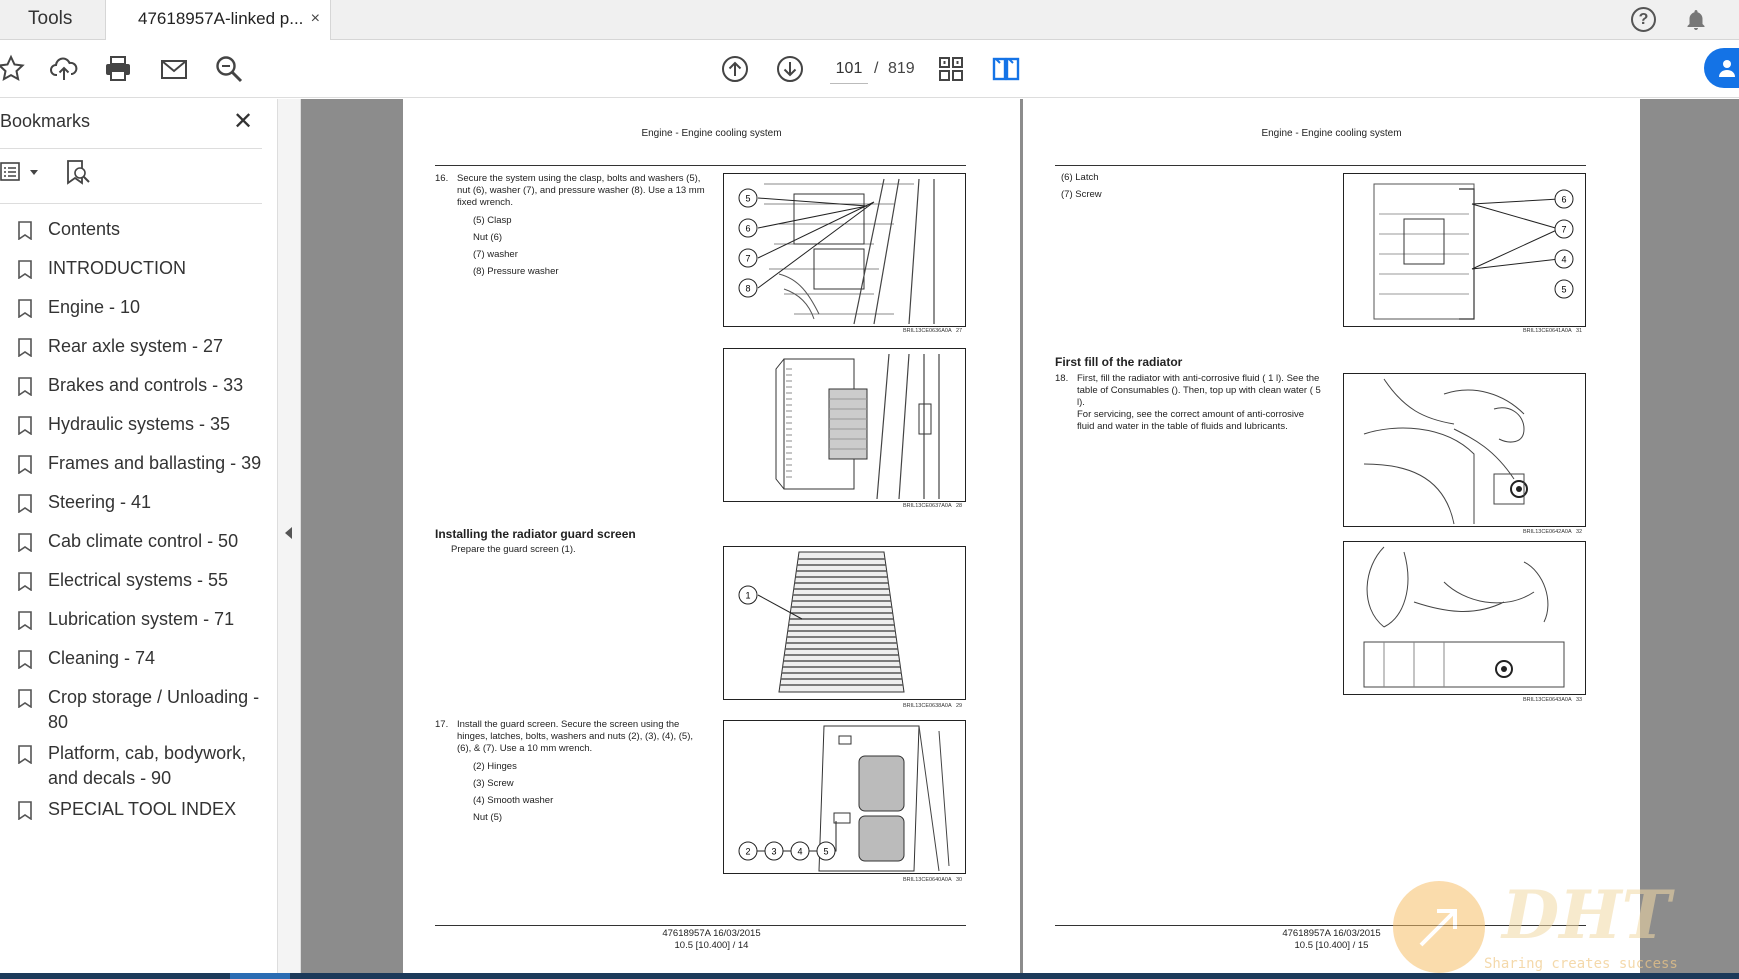  I want to click on bookmark-label: Engine - 10, so click(94, 307).